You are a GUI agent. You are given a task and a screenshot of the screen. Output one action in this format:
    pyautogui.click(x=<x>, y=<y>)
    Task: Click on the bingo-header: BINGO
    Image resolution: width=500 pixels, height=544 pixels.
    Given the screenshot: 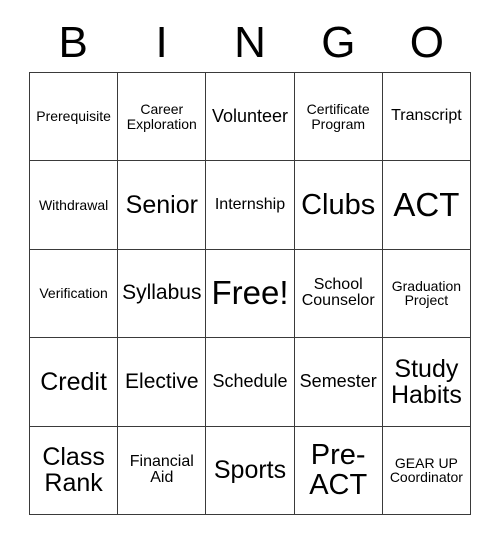 What is the action you would take?
    pyautogui.click(x=250, y=43)
    